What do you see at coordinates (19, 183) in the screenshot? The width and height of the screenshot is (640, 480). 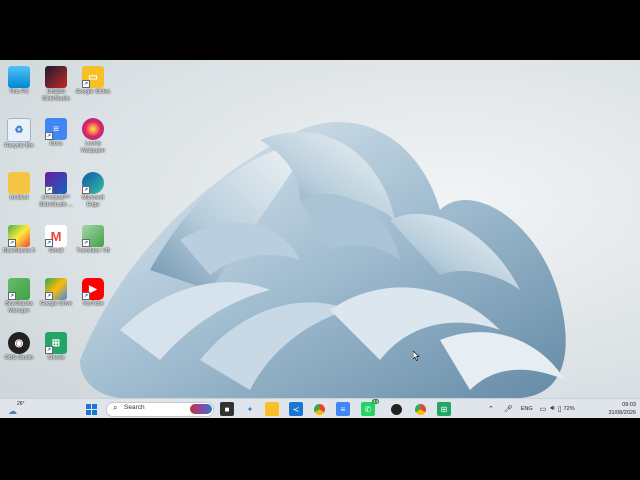 I see `folder-icon` at bounding box center [19, 183].